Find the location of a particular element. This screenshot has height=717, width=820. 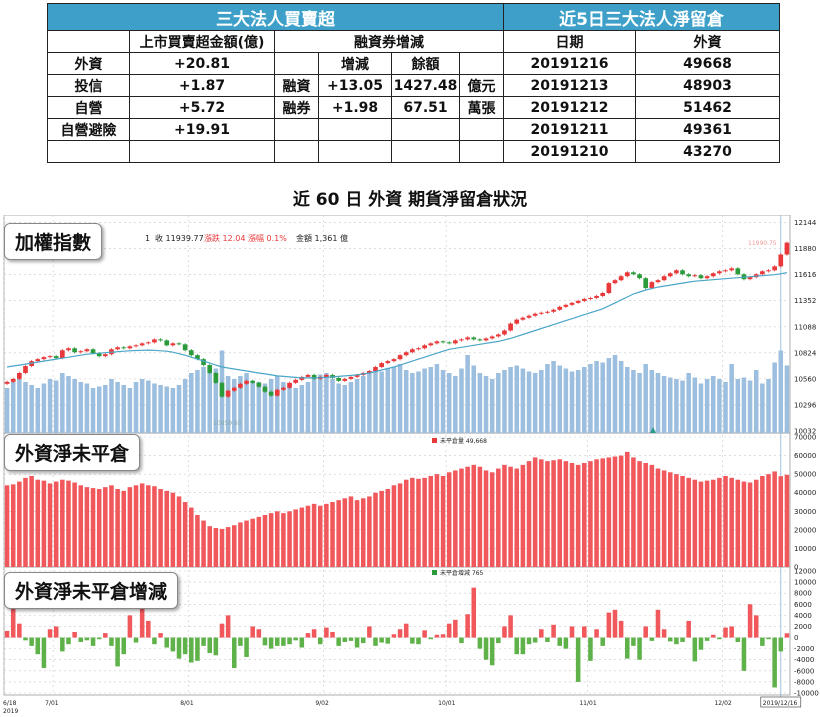

right-header: 近5日三大法人淨留倉 is located at coordinates (641, 17).